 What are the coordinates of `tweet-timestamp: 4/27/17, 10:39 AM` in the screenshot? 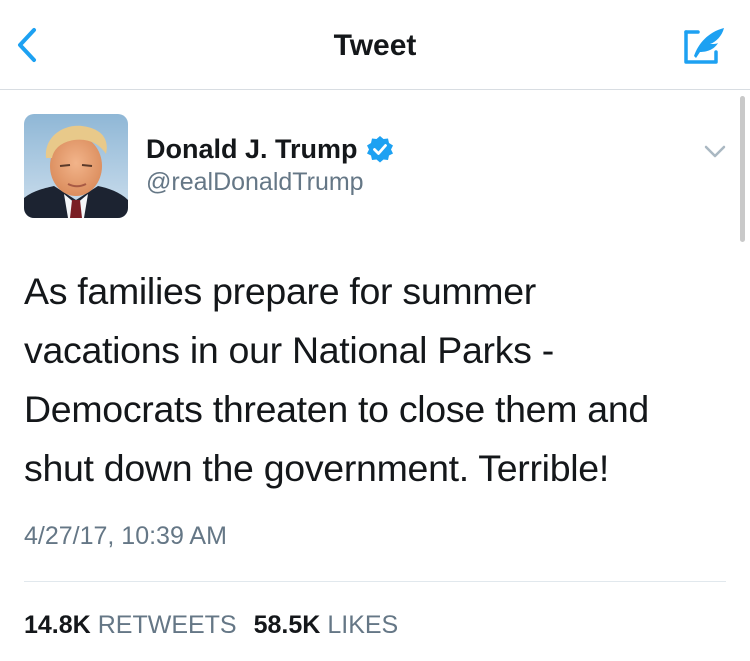 It's located at (125, 536).